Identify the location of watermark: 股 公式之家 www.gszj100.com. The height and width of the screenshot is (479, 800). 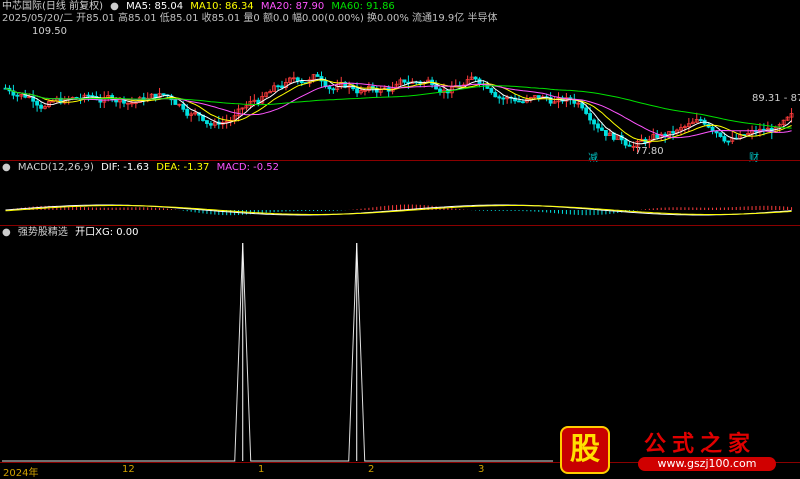
(676, 450).